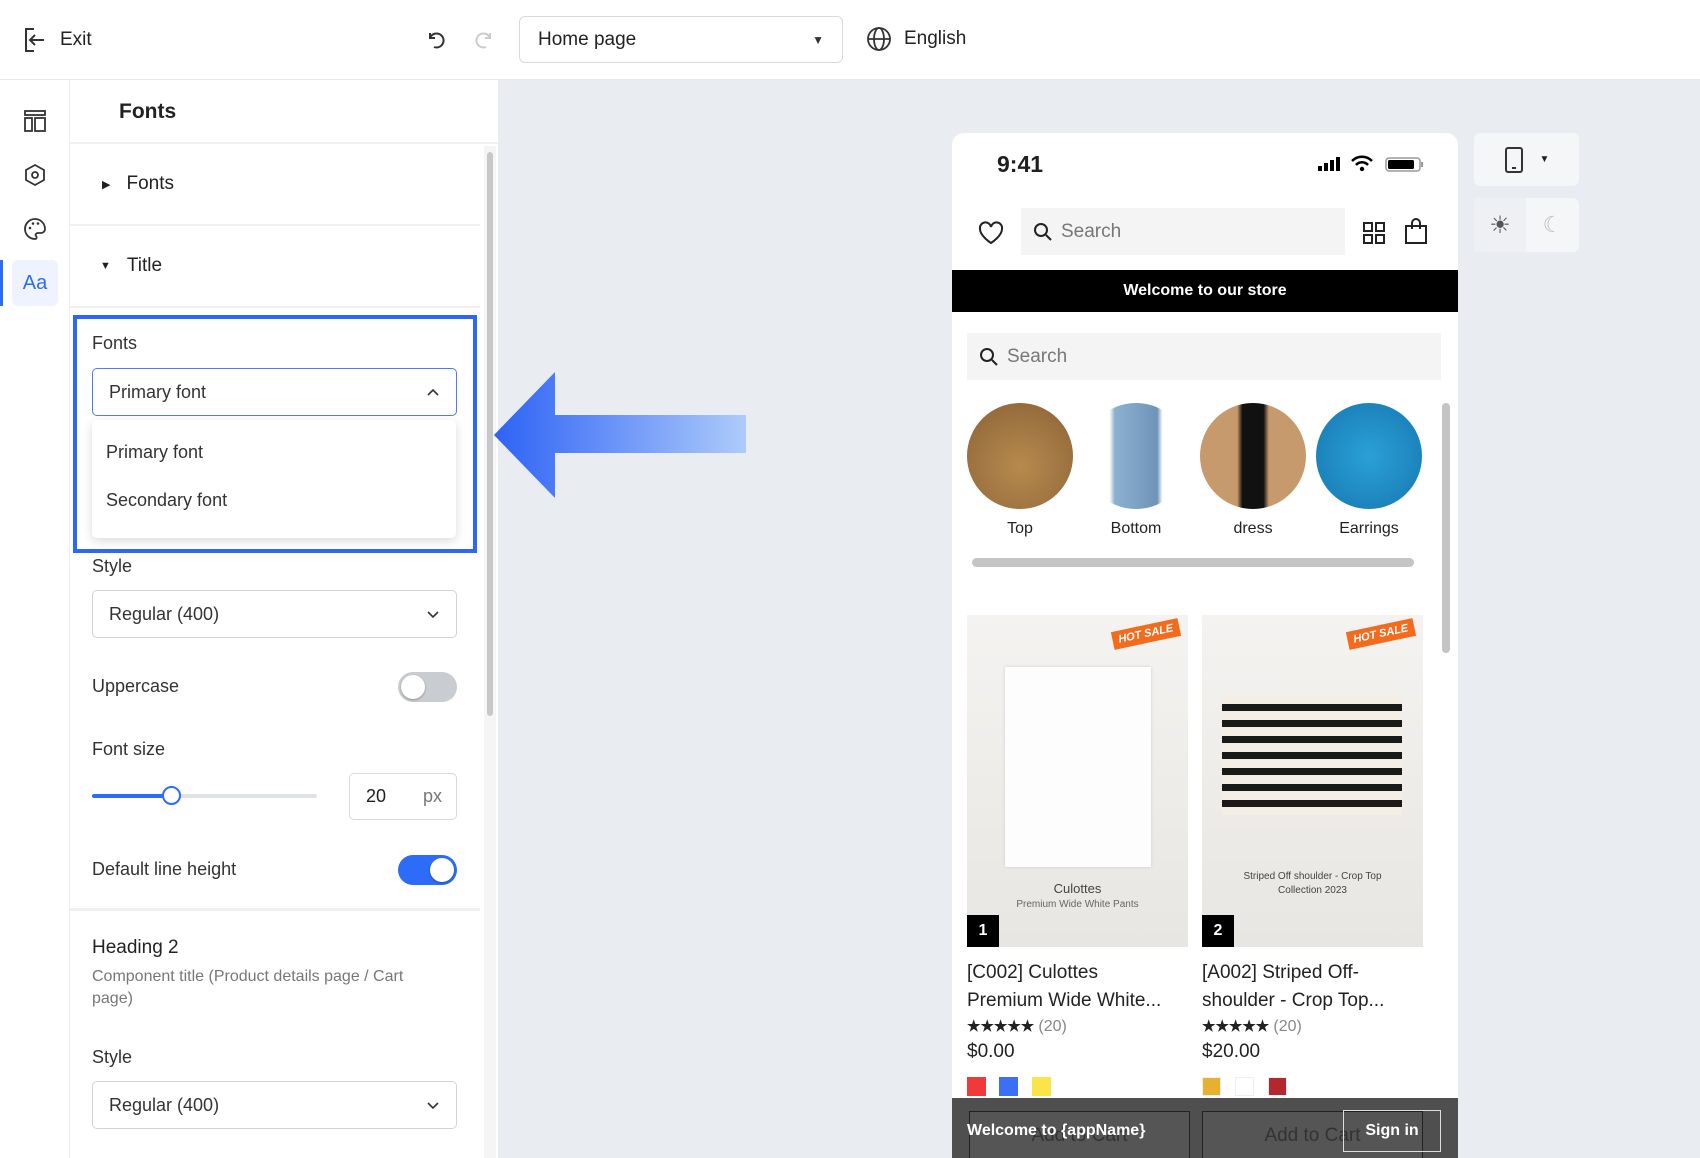 Image resolution: width=1700 pixels, height=1158 pixels. Describe the element at coordinates (1369, 529) in the screenshot. I see `category-label: Earrings` at that location.